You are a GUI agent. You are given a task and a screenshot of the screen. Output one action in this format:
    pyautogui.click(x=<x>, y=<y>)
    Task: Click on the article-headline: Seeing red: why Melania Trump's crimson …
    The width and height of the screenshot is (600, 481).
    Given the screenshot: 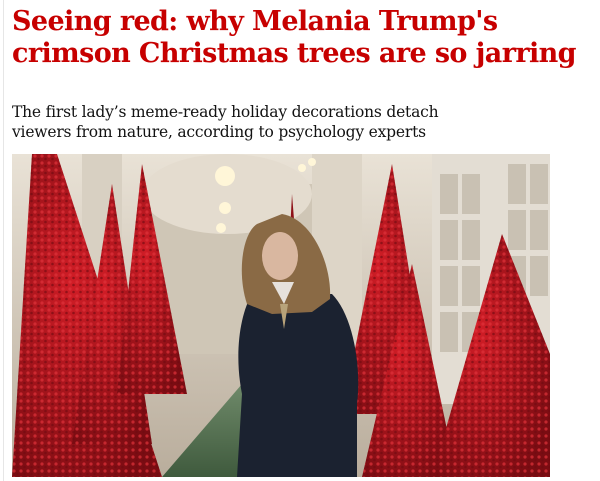 What is the action you would take?
    pyautogui.click(x=302, y=38)
    